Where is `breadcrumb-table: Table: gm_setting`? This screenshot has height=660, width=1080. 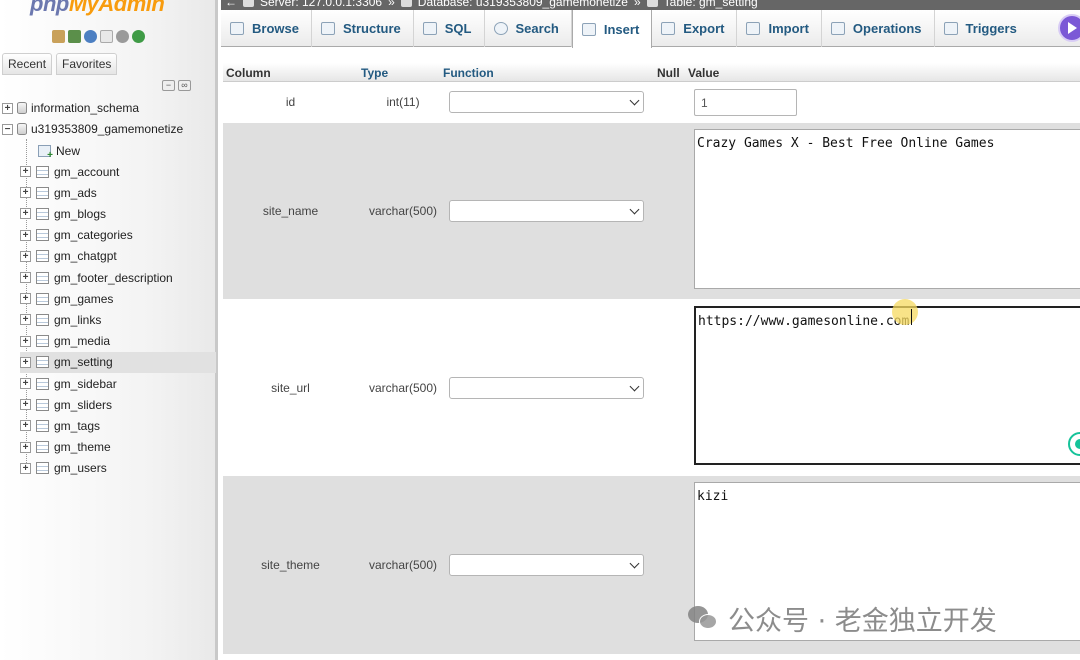
breadcrumb-table: Table: gm_setting is located at coordinates (711, 4).